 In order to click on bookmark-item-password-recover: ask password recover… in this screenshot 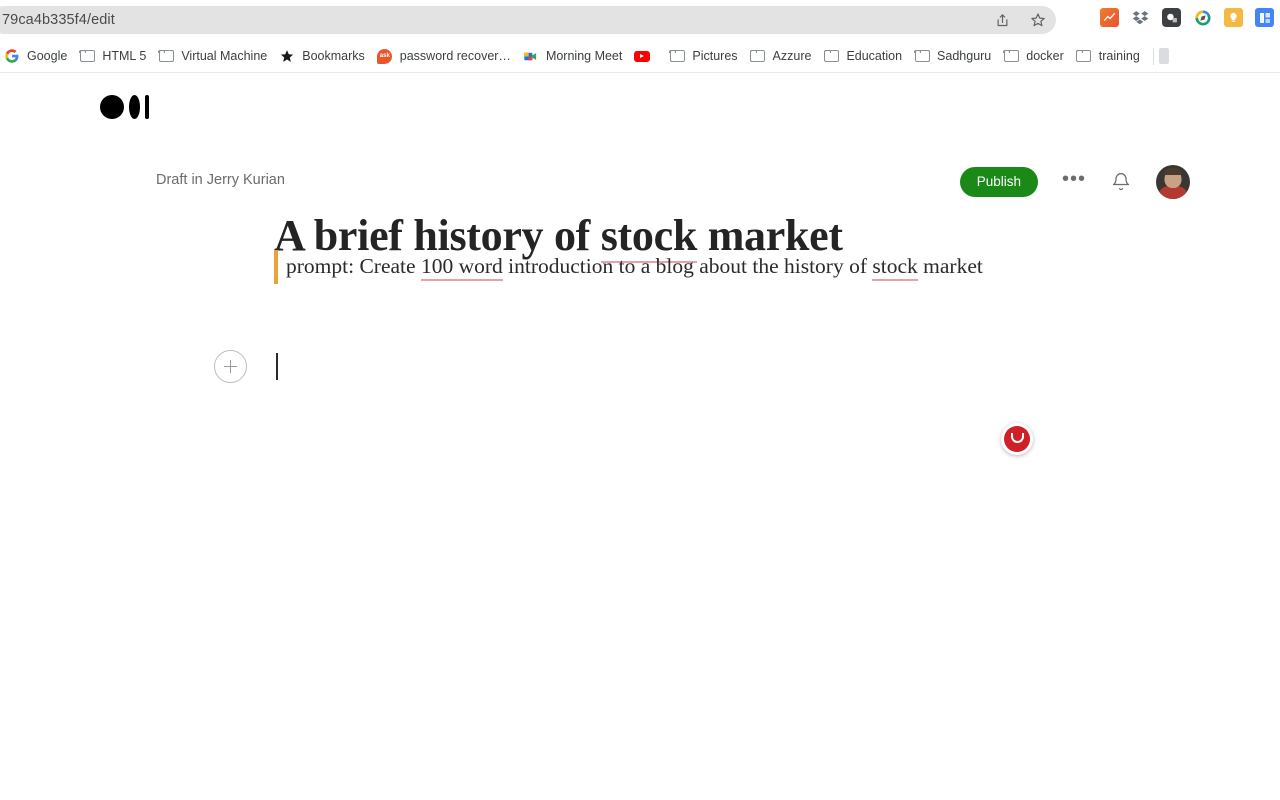, I will do `click(446, 56)`.